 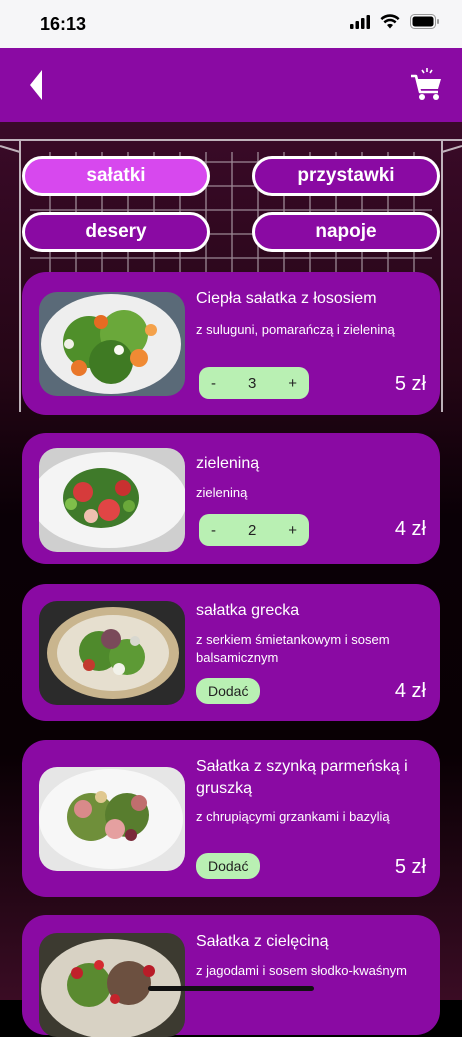 I want to click on cart-button, so click(x=427, y=84).